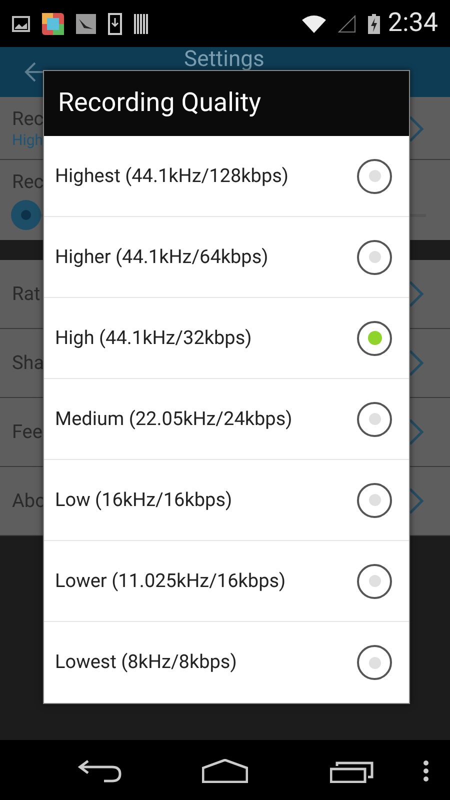 The width and height of the screenshot is (450, 800). Describe the element at coordinates (26, 215) in the screenshot. I see `slider-thumb` at that location.